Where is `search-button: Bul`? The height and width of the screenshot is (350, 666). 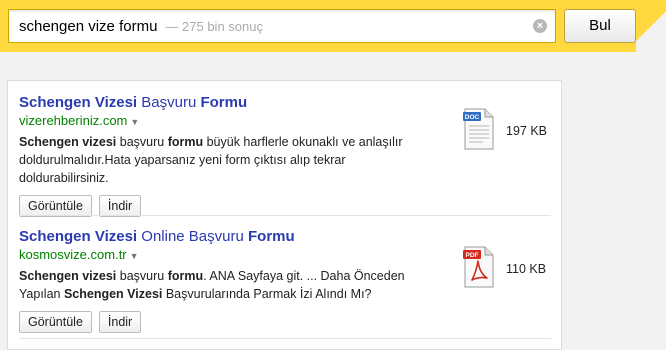
search-button: Bul is located at coordinates (600, 26).